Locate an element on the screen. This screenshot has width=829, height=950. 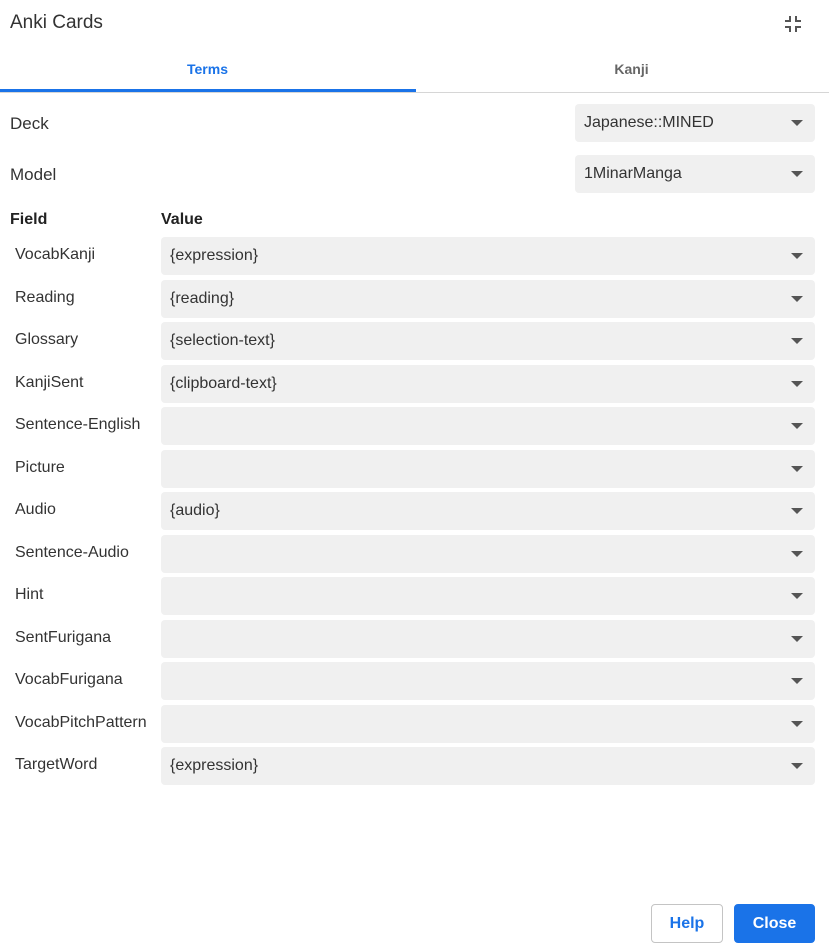
field-row-audio: Audio {audio} is located at coordinates (414, 511).